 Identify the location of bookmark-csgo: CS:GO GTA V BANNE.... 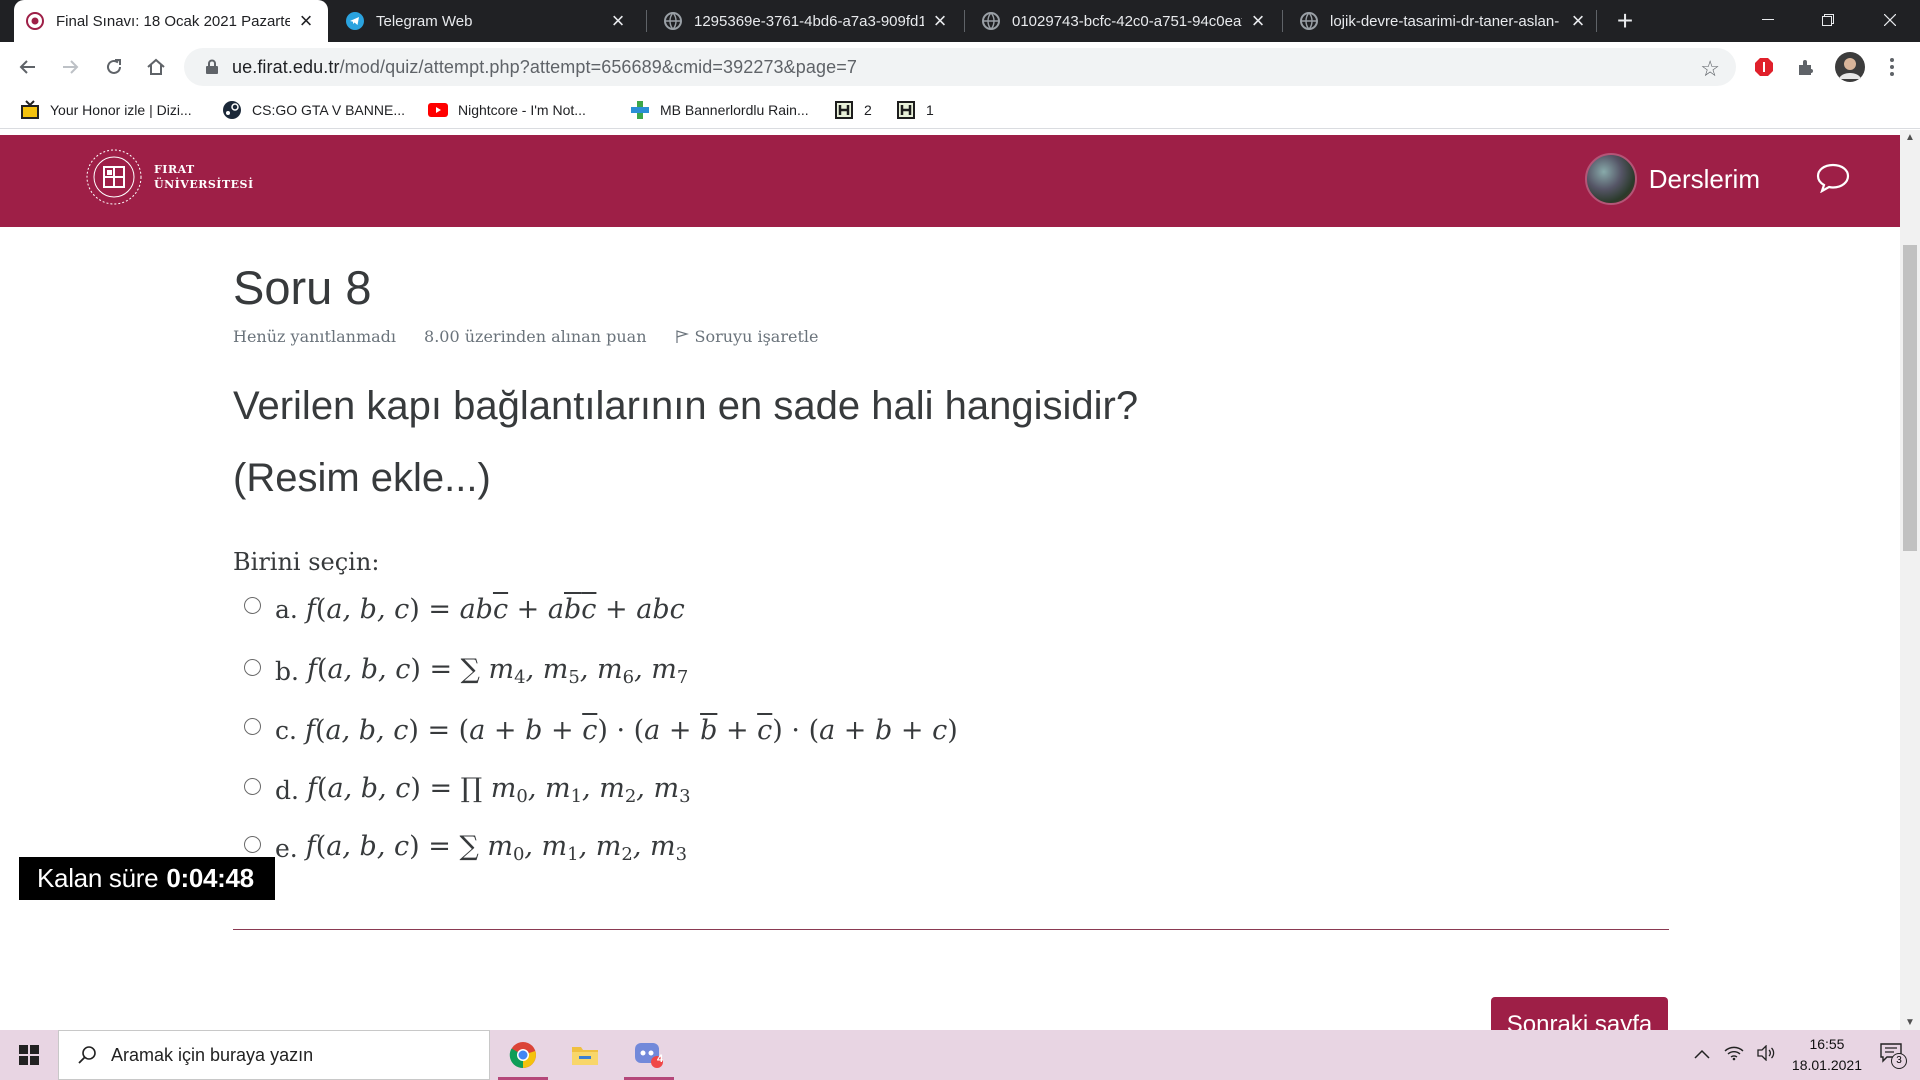
(313, 110).